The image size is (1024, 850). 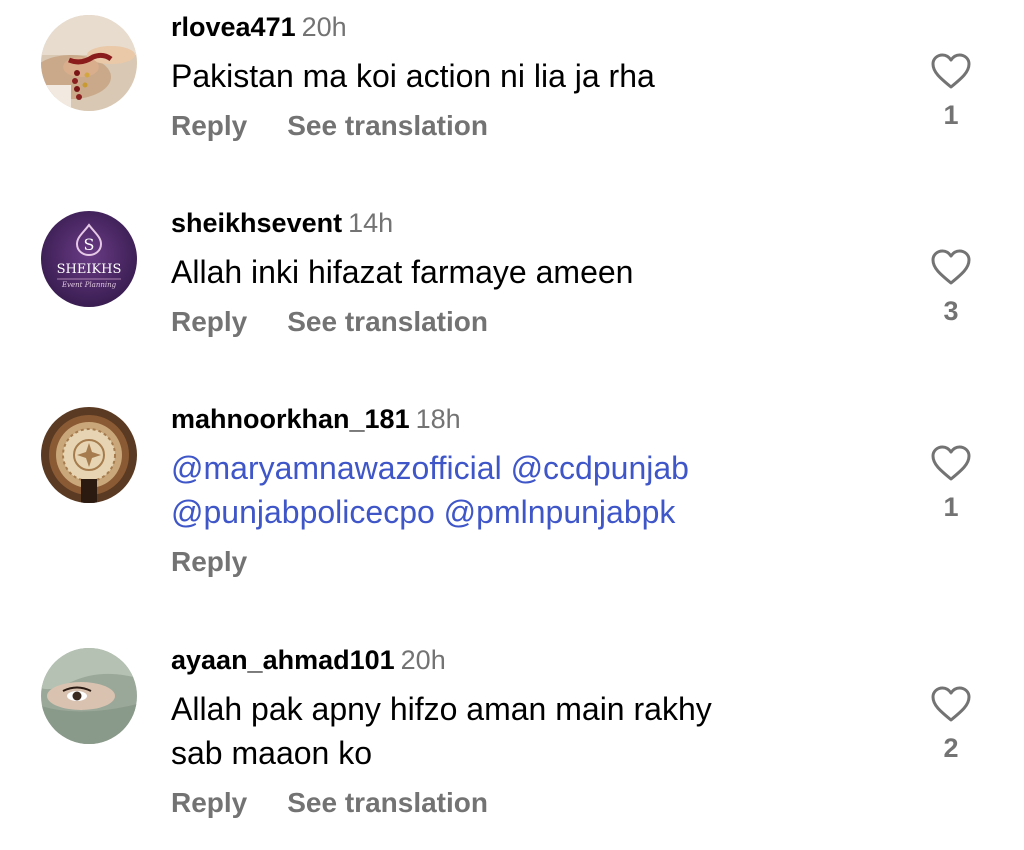 What do you see at coordinates (303, 512) in the screenshot?
I see `mention-link: @punjabpolicecpo` at bounding box center [303, 512].